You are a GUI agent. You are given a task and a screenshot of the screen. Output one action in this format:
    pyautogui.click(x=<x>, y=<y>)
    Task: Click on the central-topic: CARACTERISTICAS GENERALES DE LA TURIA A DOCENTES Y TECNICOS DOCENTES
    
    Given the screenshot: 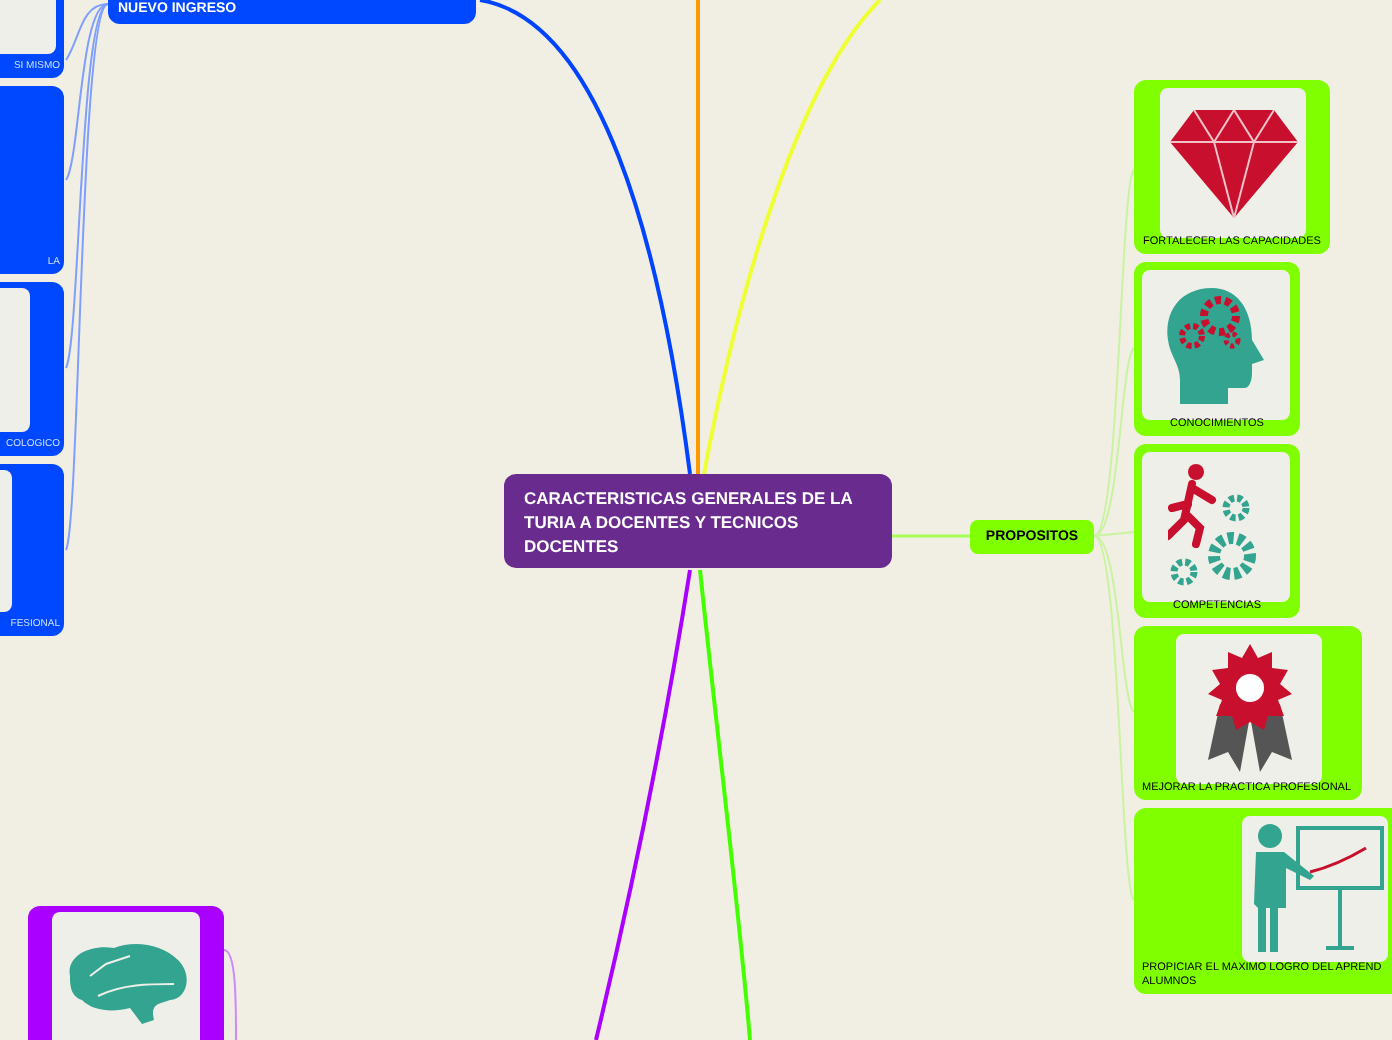 What is the action you would take?
    pyautogui.click(x=698, y=521)
    